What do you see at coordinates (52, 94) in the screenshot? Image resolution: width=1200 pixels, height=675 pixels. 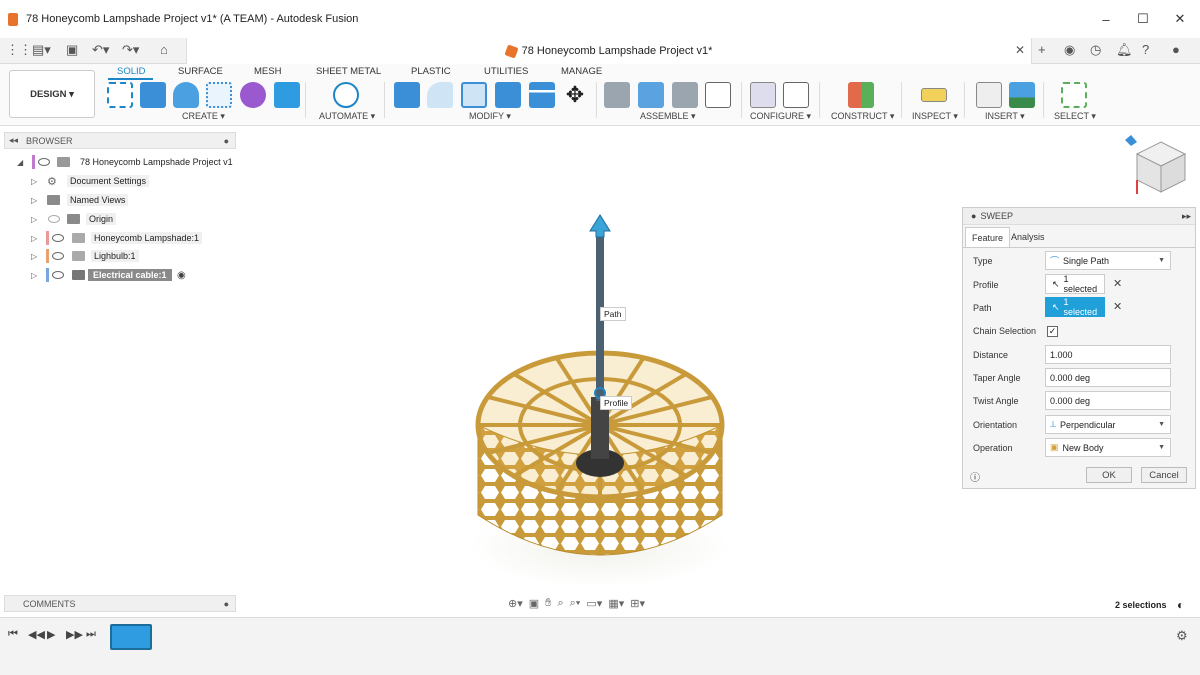 I see `workspace-switcher: DESIGN ▾` at bounding box center [52, 94].